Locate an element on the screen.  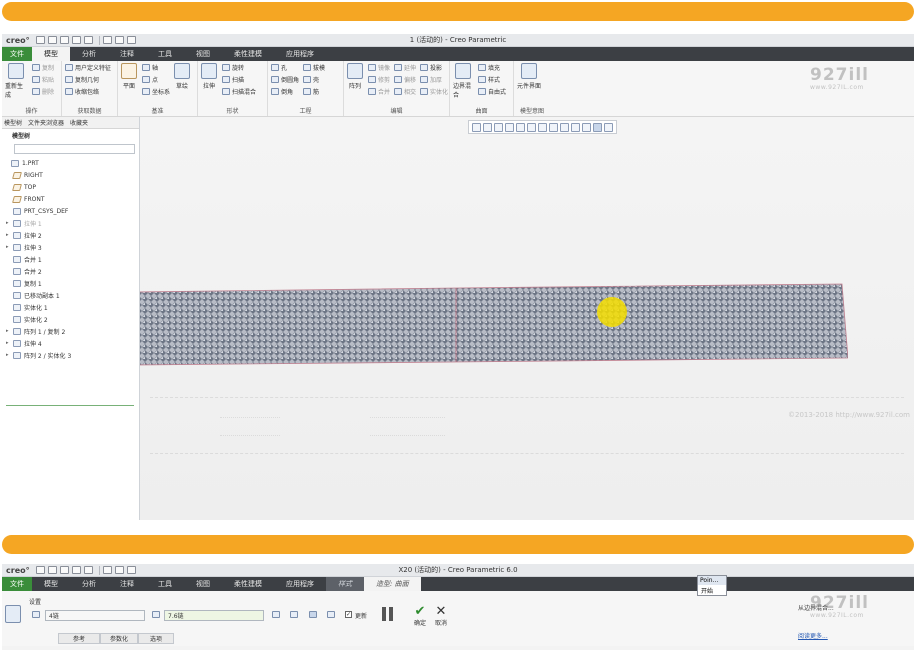
tree-item: ▸ 阵列 1 / 复制 2 is located at coordinates (70, 331).